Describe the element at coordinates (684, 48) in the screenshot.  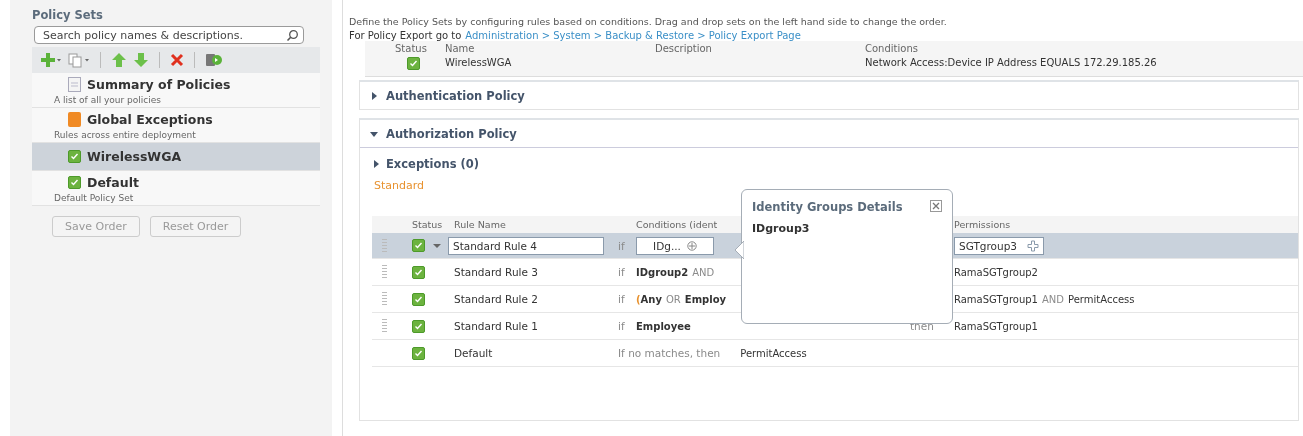
I see `column-header: Description` at that location.